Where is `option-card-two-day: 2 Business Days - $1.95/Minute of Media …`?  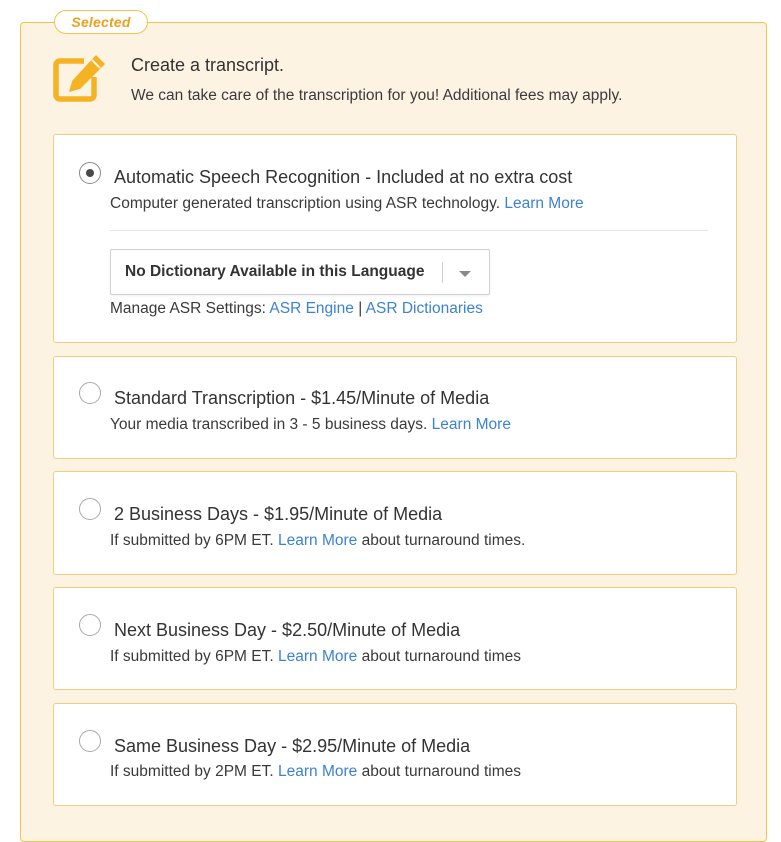 option-card-two-day: 2 Business Days - $1.95/Minute of Media … is located at coordinates (395, 523).